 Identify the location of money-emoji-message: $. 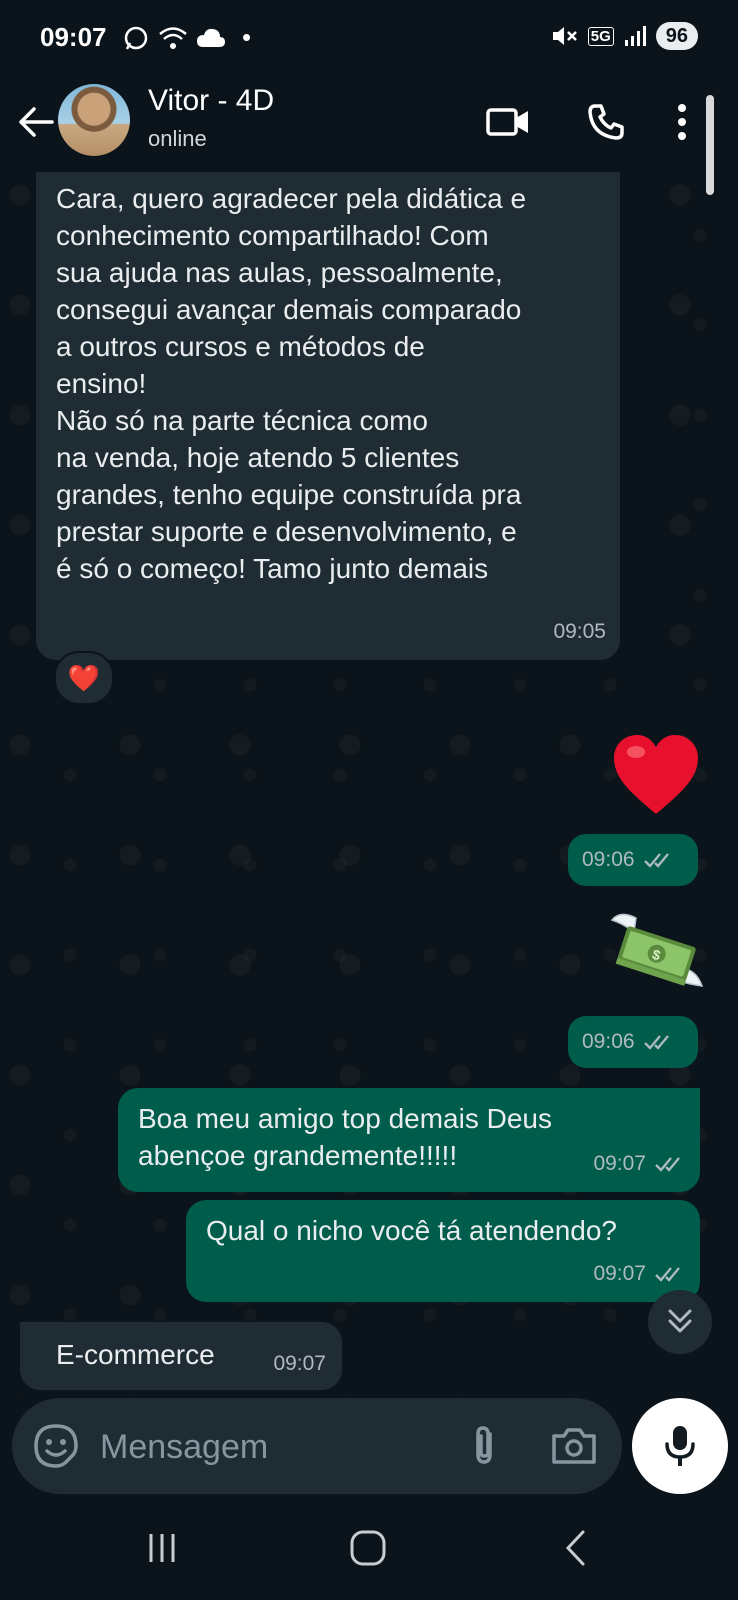
(657, 956).